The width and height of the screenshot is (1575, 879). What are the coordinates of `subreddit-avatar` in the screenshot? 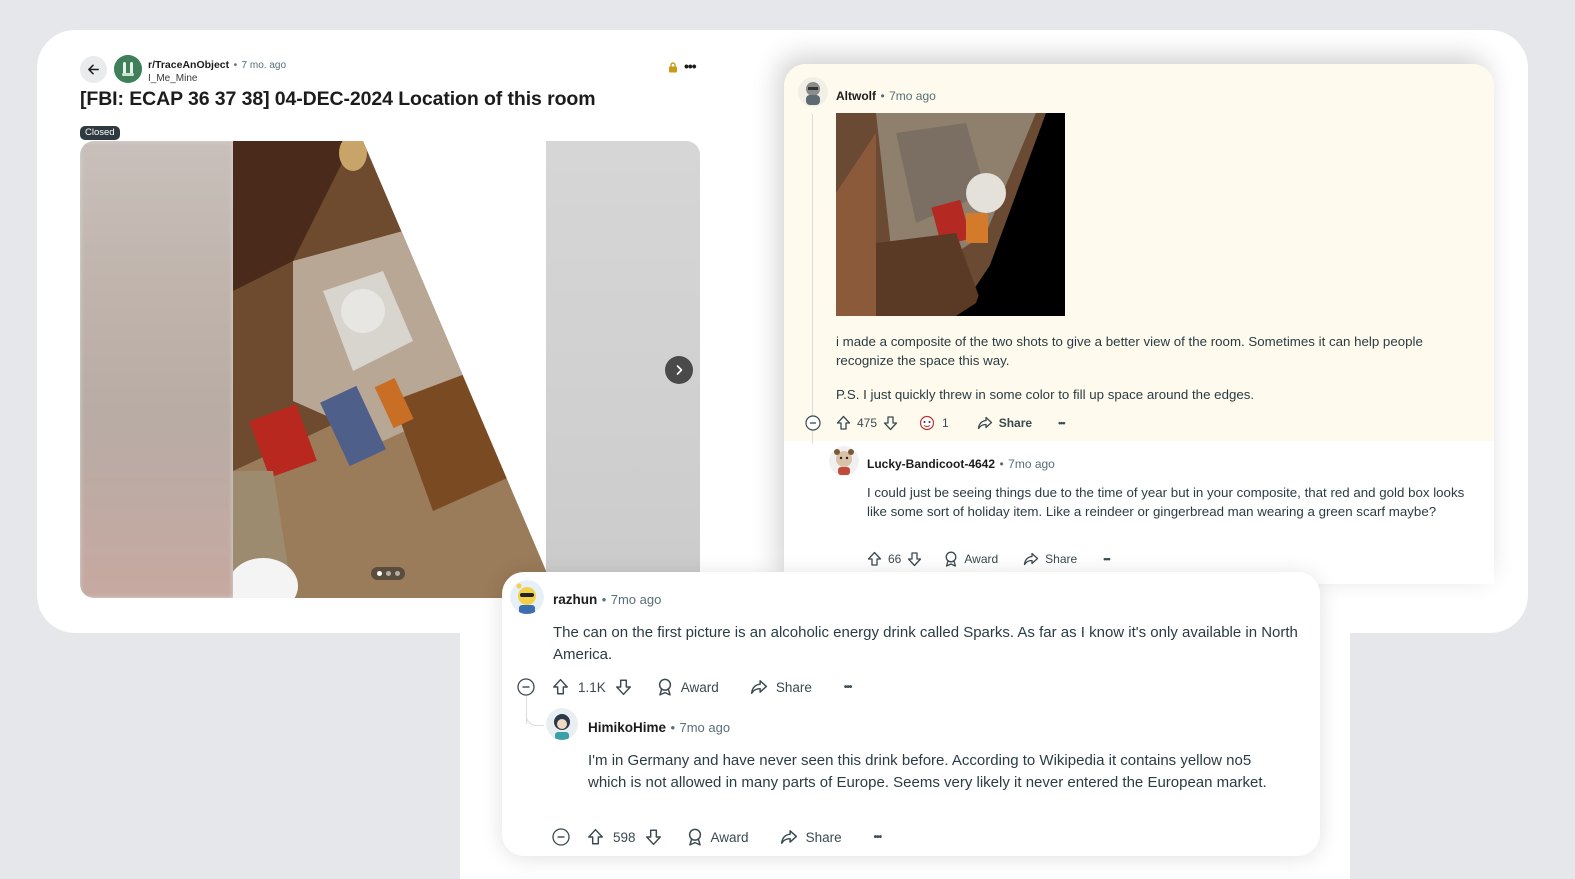 It's located at (128, 69).